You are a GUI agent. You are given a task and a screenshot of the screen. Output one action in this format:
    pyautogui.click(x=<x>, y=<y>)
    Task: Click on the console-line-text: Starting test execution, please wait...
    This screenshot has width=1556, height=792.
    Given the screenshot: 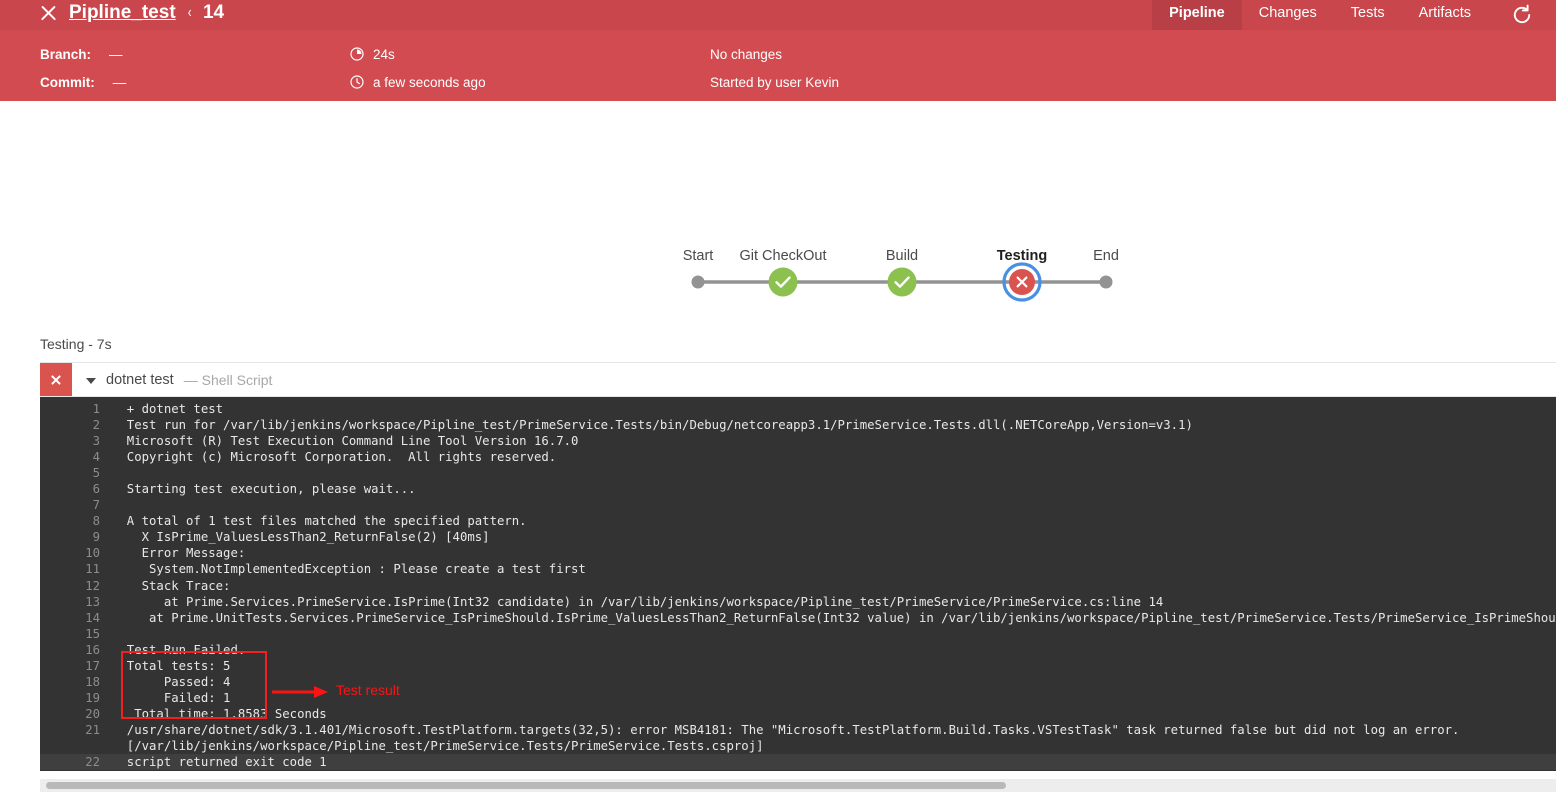 What is the action you would take?
    pyautogui.click(x=264, y=489)
    